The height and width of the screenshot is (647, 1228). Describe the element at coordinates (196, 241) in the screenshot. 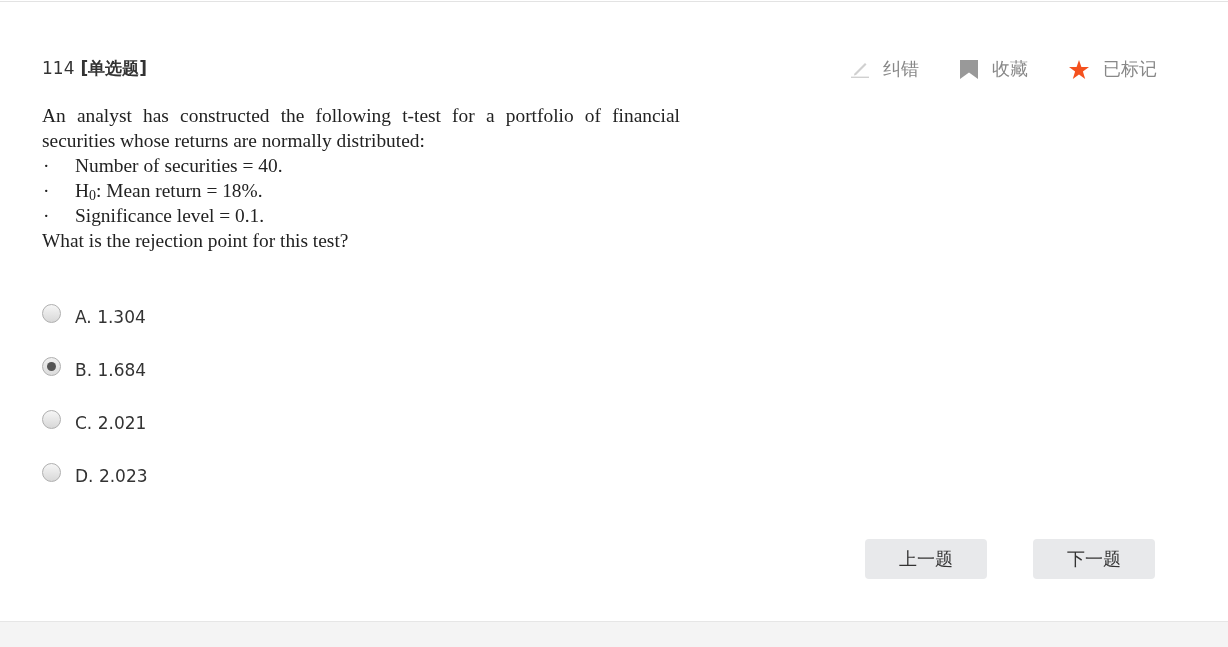

I see `question-prompt: What is the rejection point for this test?` at that location.